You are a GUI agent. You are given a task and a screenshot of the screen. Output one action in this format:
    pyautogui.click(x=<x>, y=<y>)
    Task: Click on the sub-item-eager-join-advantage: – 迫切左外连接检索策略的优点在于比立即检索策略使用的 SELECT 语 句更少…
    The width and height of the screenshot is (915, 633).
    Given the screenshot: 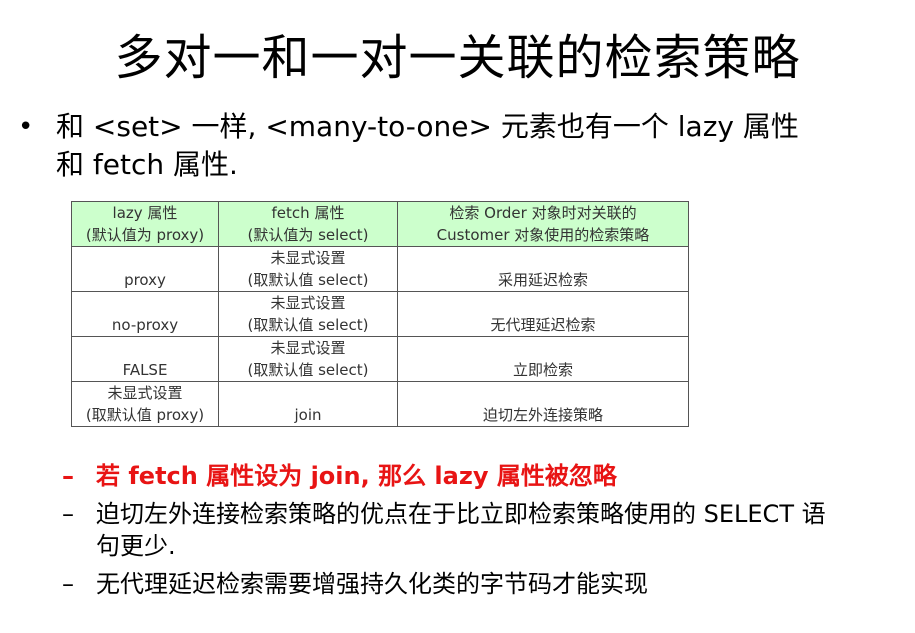 What is the action you would take?
    pyautogui.click(x=484, y=530)
    